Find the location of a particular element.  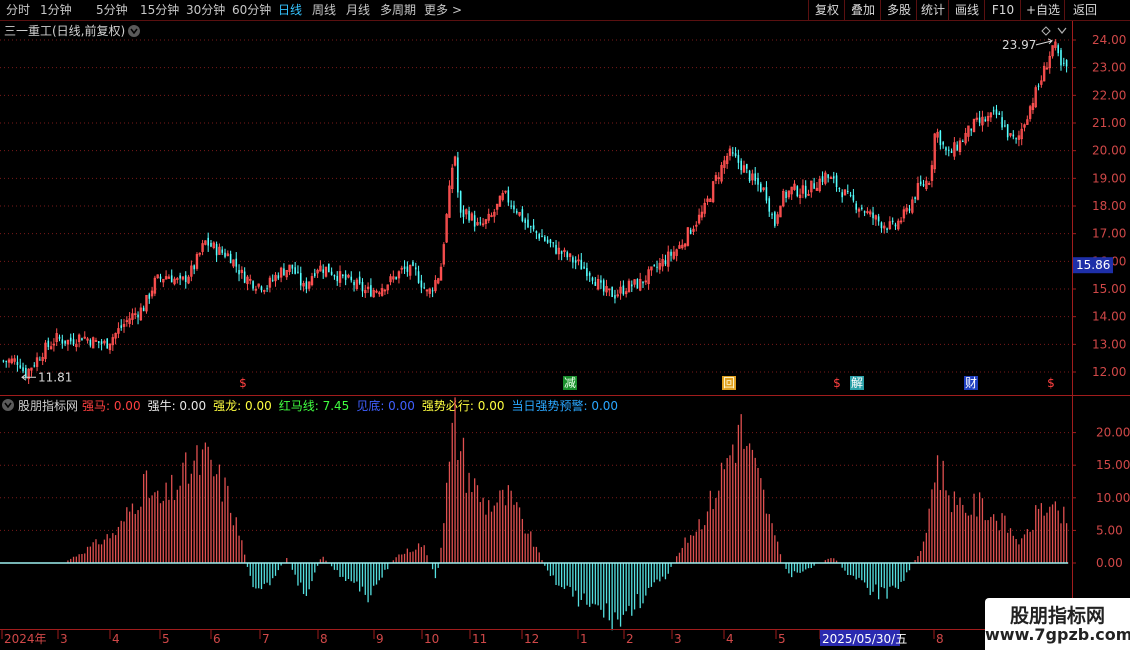

period-1min: 1分钟 is located at coordinates (56, 10).